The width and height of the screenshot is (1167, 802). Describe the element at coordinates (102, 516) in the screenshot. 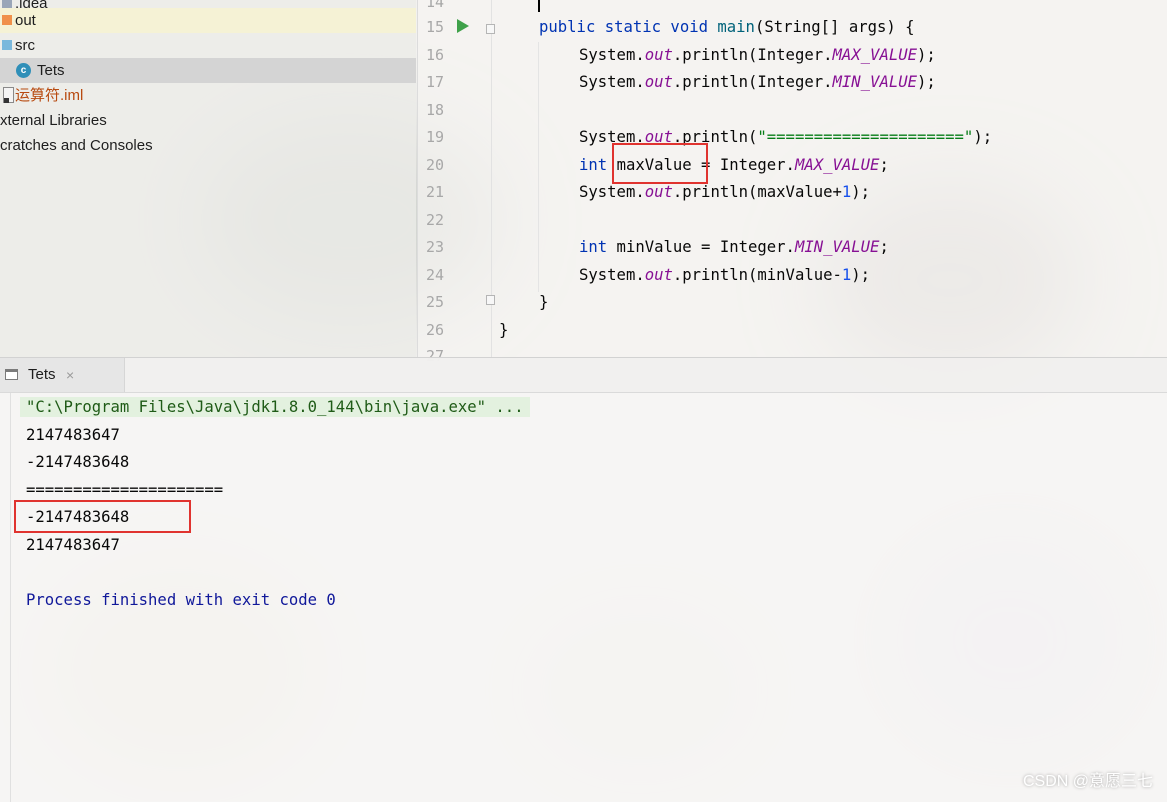

I see `highlight-box-overflow-output` at that location.